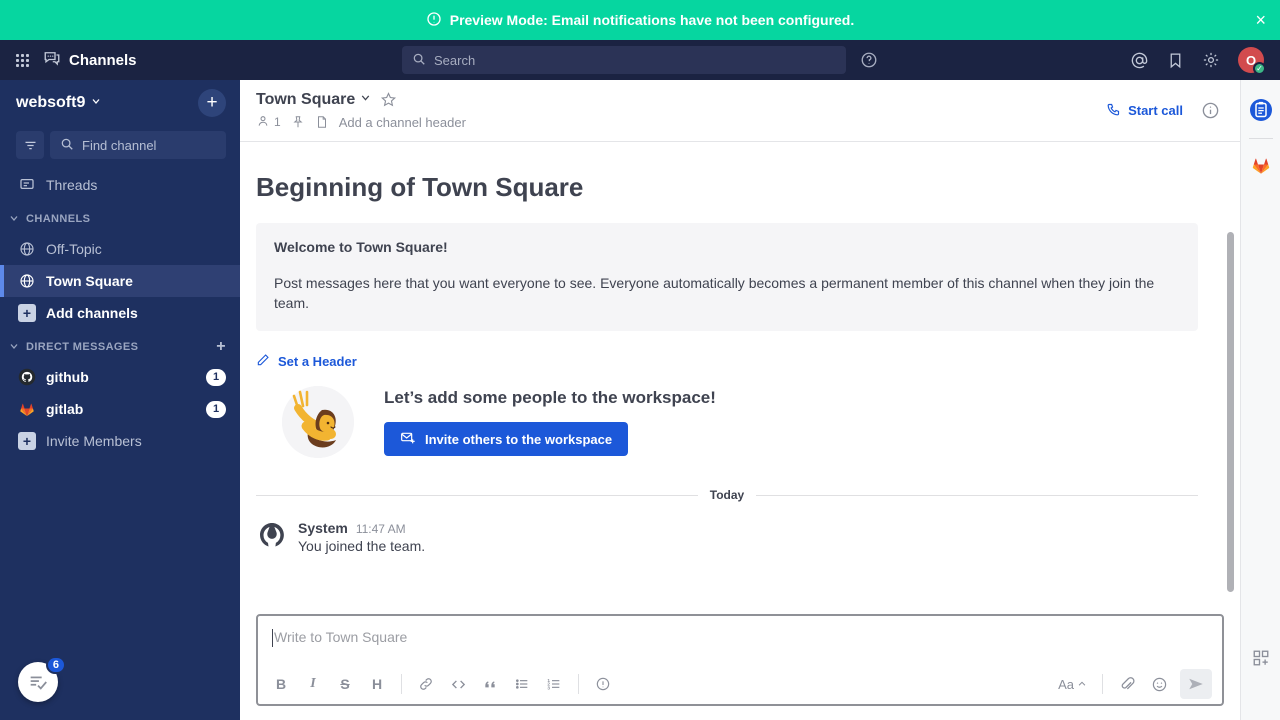 The height and width of the screenshot is (720, 1280). What do you see at coordinates (455, 60) in the screenshot?
I see `search-placeholder: Search` at bounding box center [455, 60].